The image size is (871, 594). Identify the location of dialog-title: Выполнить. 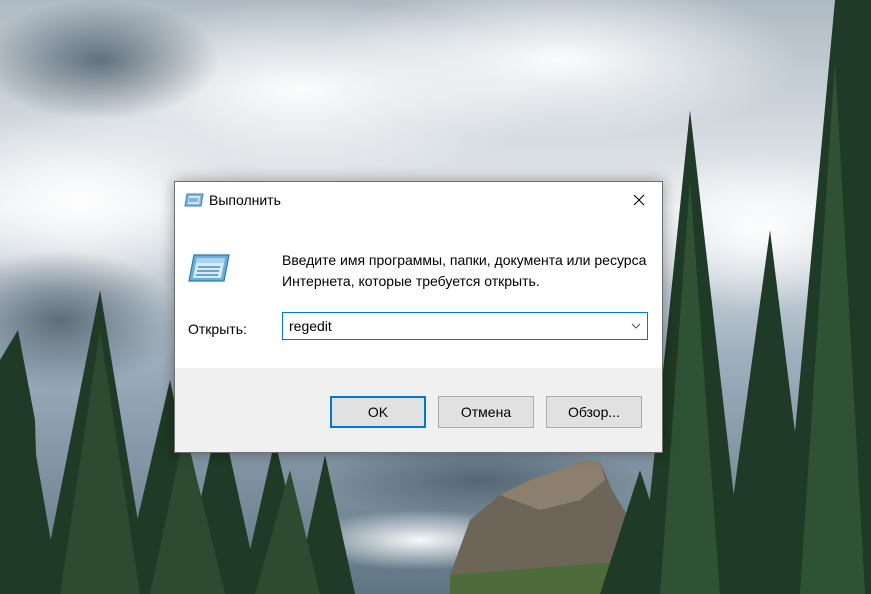
(245, 200).